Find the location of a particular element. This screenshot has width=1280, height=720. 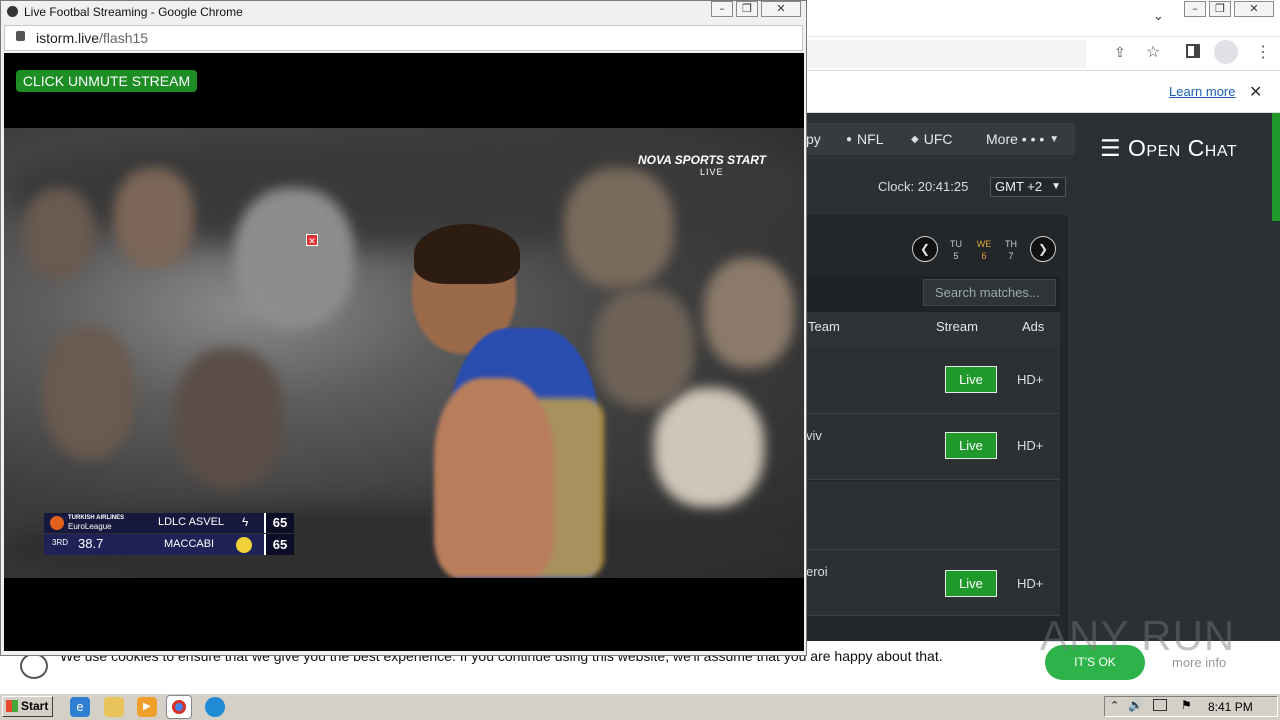

next-day-button: ❯ is located at coordinates (1043, 249).